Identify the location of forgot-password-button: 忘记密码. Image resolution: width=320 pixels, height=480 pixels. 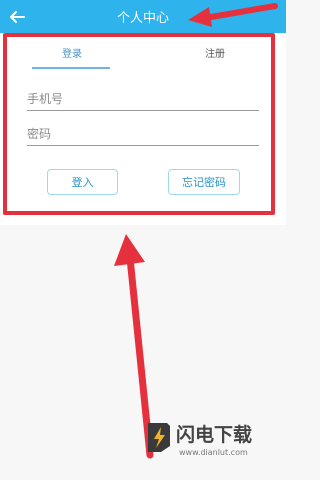
(204, 182).